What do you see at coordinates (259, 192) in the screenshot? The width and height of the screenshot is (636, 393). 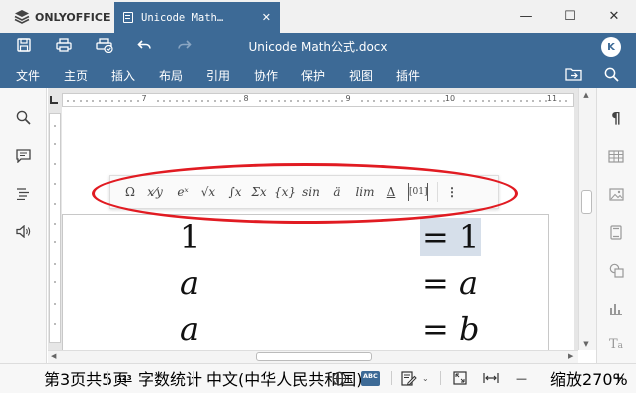 I see `large-operator-button: Σx` at bounding box center [259, 192].